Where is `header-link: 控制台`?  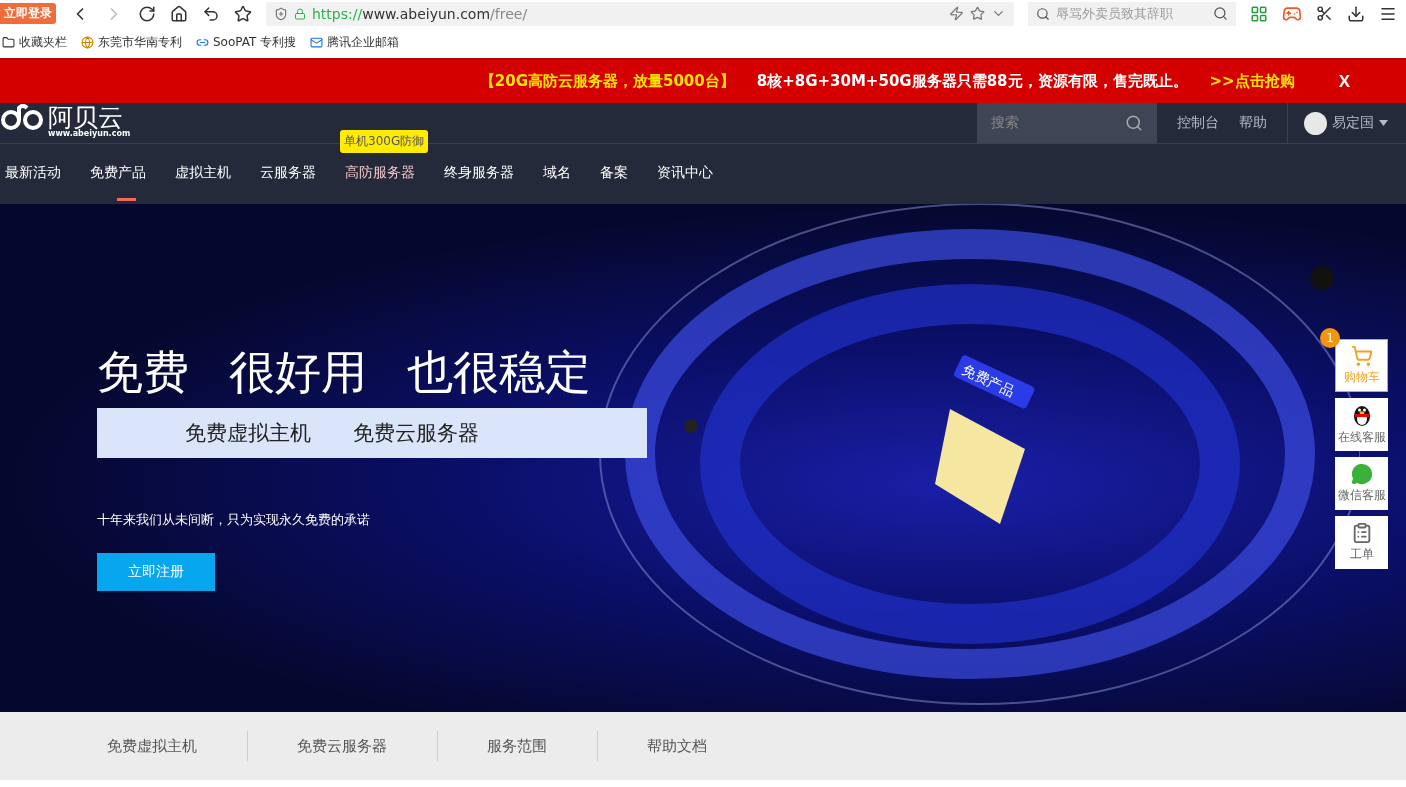 header-link: 控制台 is located at coordinates (1198, 123).